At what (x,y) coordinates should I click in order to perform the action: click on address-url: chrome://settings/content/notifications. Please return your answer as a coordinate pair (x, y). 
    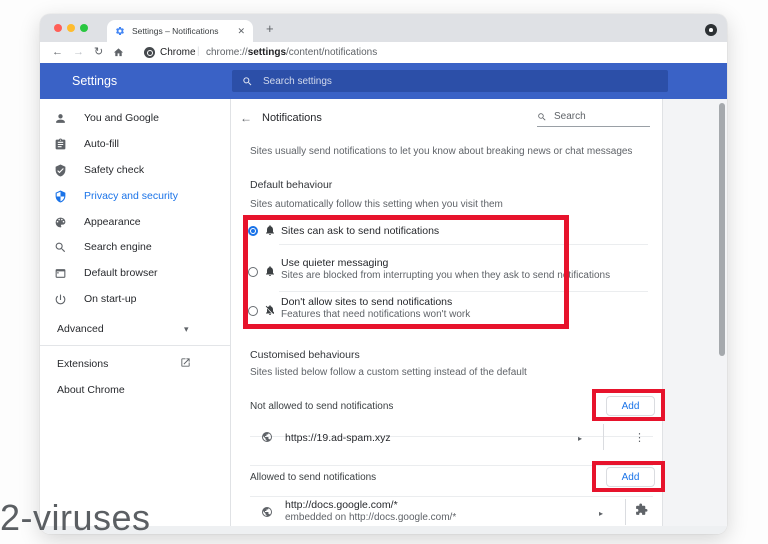
    Looking at the image, I should click on (291, 52).